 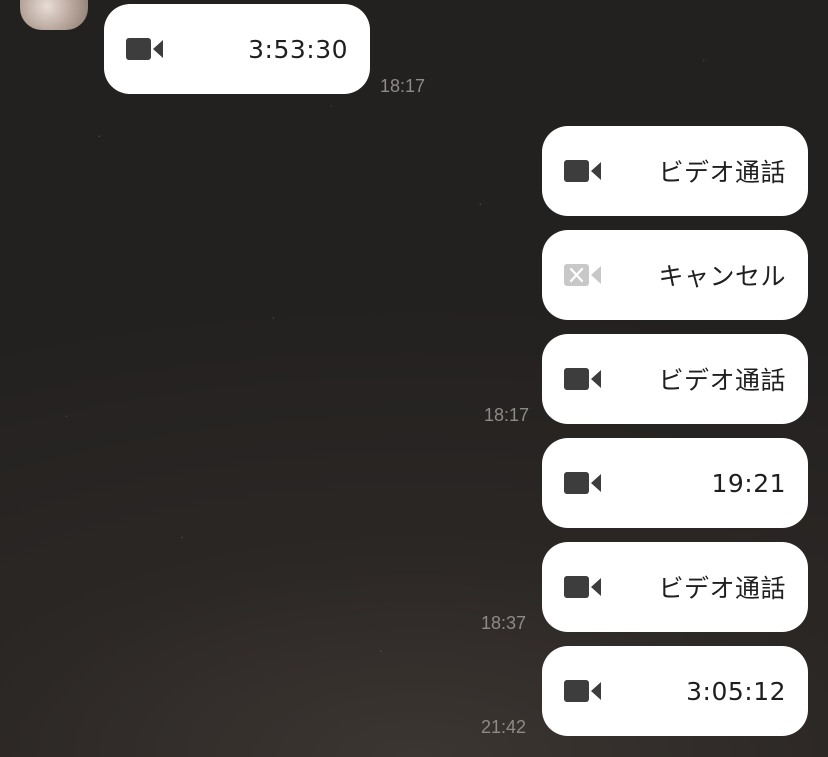 I want to click on outgoing-call-bubble: 3:05:12, so click(x=675, y=691).